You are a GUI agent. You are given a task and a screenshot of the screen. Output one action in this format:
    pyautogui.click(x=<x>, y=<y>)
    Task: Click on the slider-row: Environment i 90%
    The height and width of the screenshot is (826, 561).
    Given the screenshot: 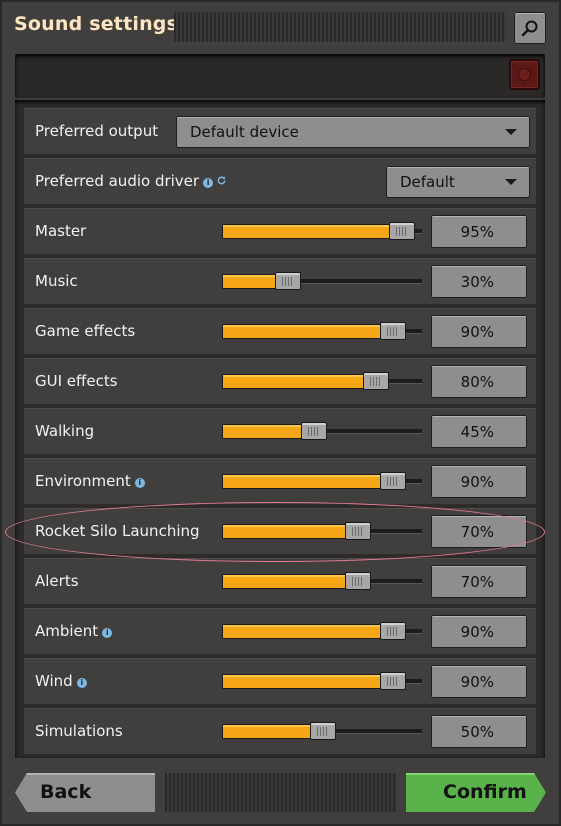 What is the action you would take?
    pyautogui.click(x=280, y=481)
    